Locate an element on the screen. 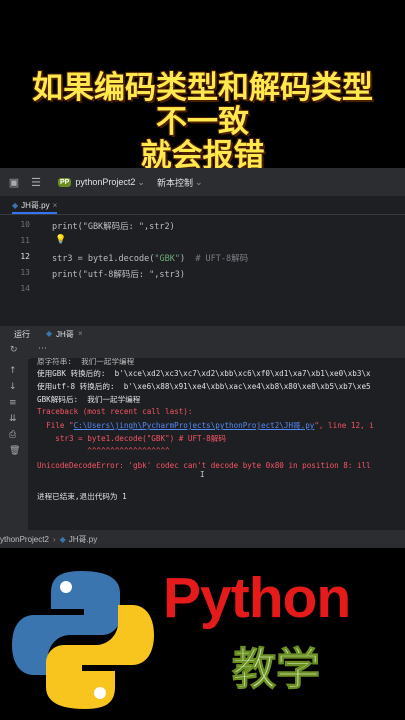  project-badge: PP is located at coordinates (65, 182).